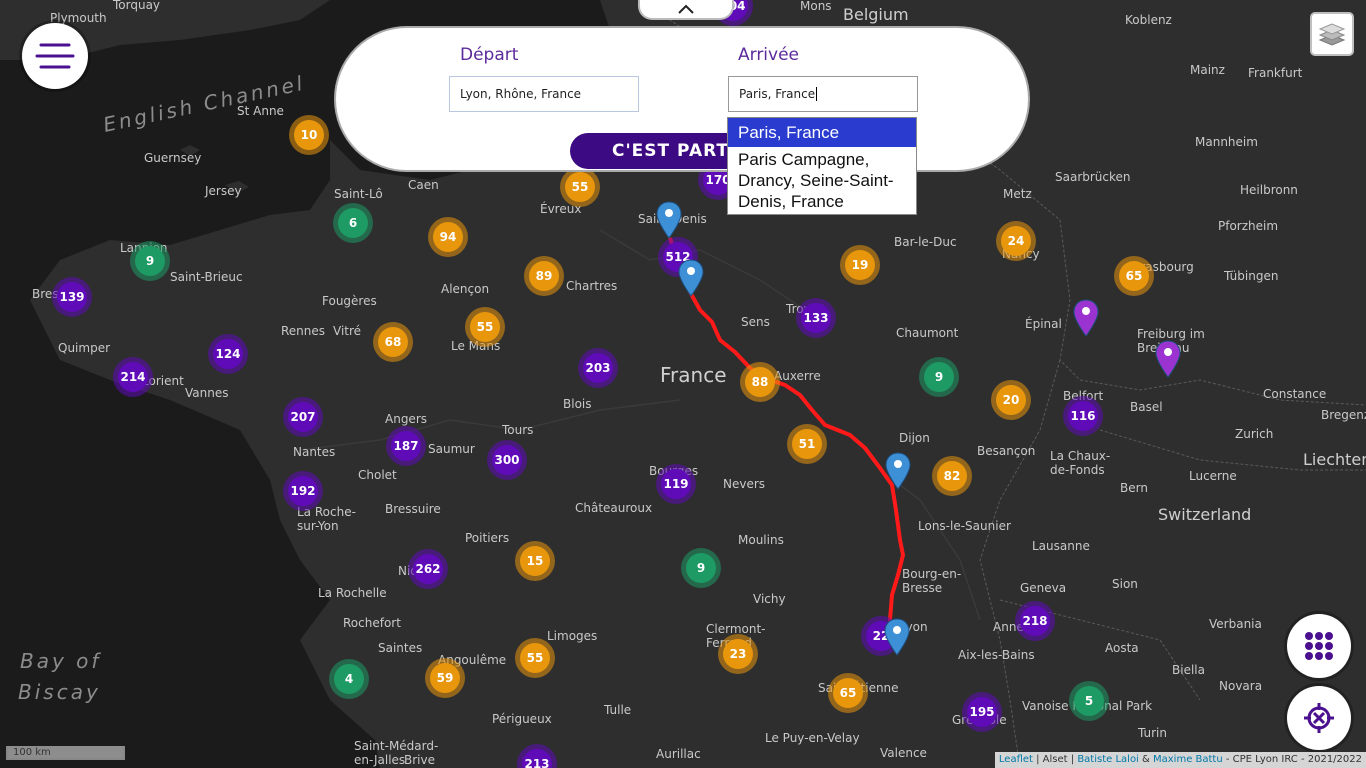 Image resolution: width=1366 pixels, height=768 pixels. Describe the element at coordinates (738, 654) in the screenshot. I see `cluster-marker: 23` at that location.